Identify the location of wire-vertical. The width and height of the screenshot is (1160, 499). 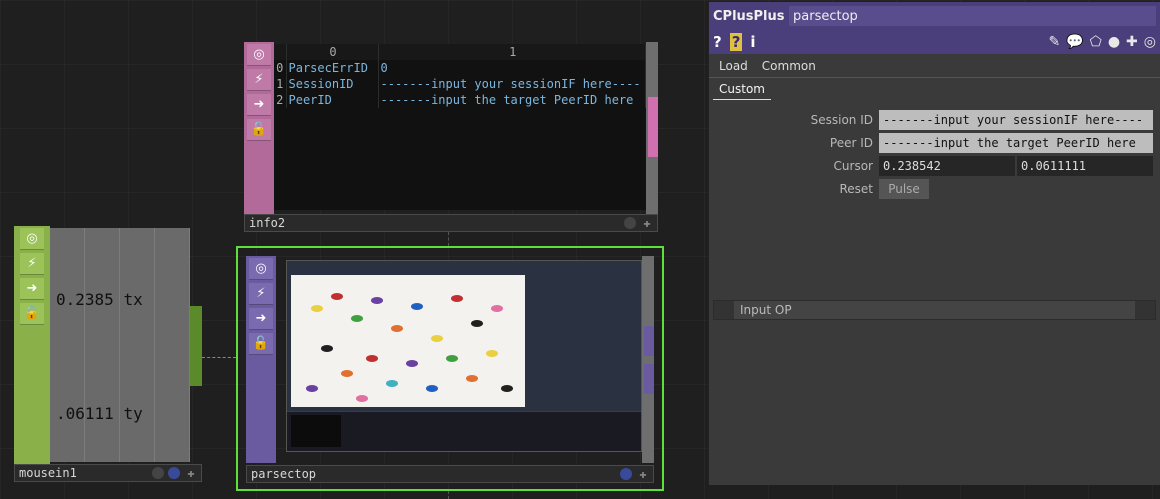
(448, 239).